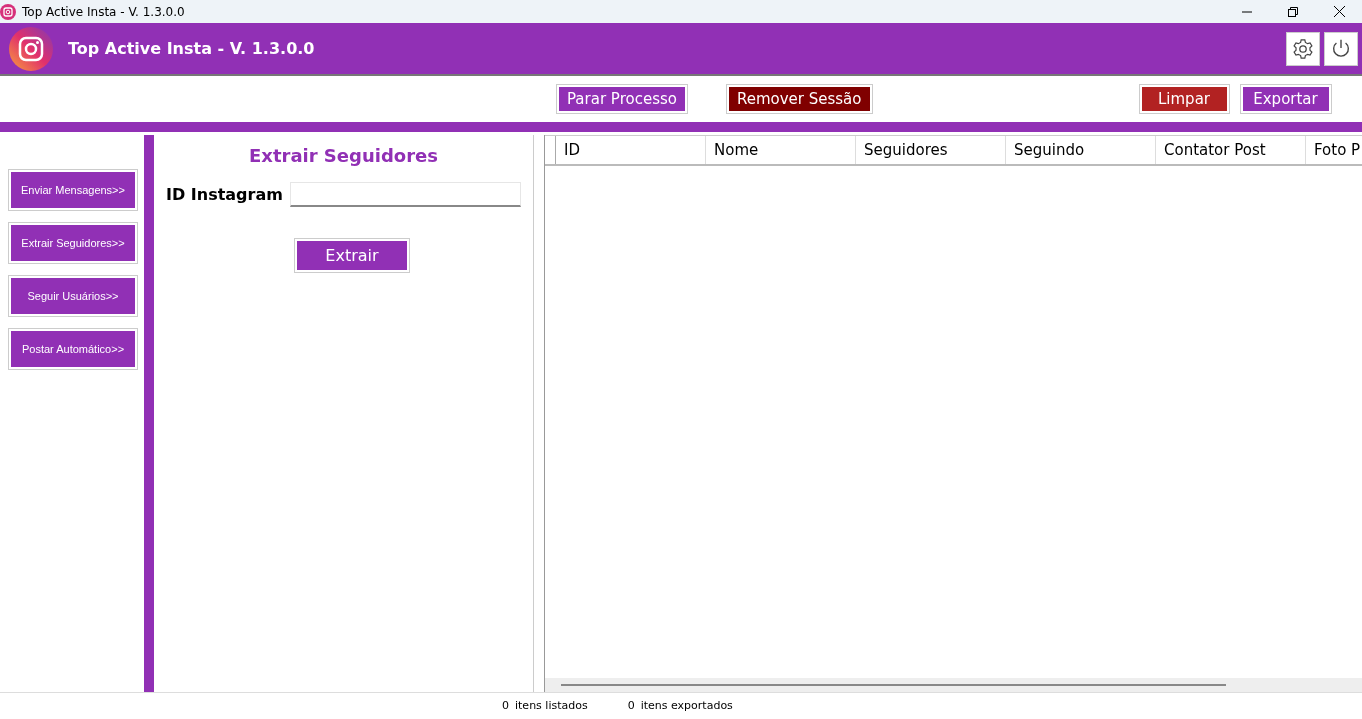 Image resolution: width=1362 pixels, height=719 pixels. Describe the element at coordinates (953, 685) in the screenshot. I see `horizontal-scrollbar` at that location.